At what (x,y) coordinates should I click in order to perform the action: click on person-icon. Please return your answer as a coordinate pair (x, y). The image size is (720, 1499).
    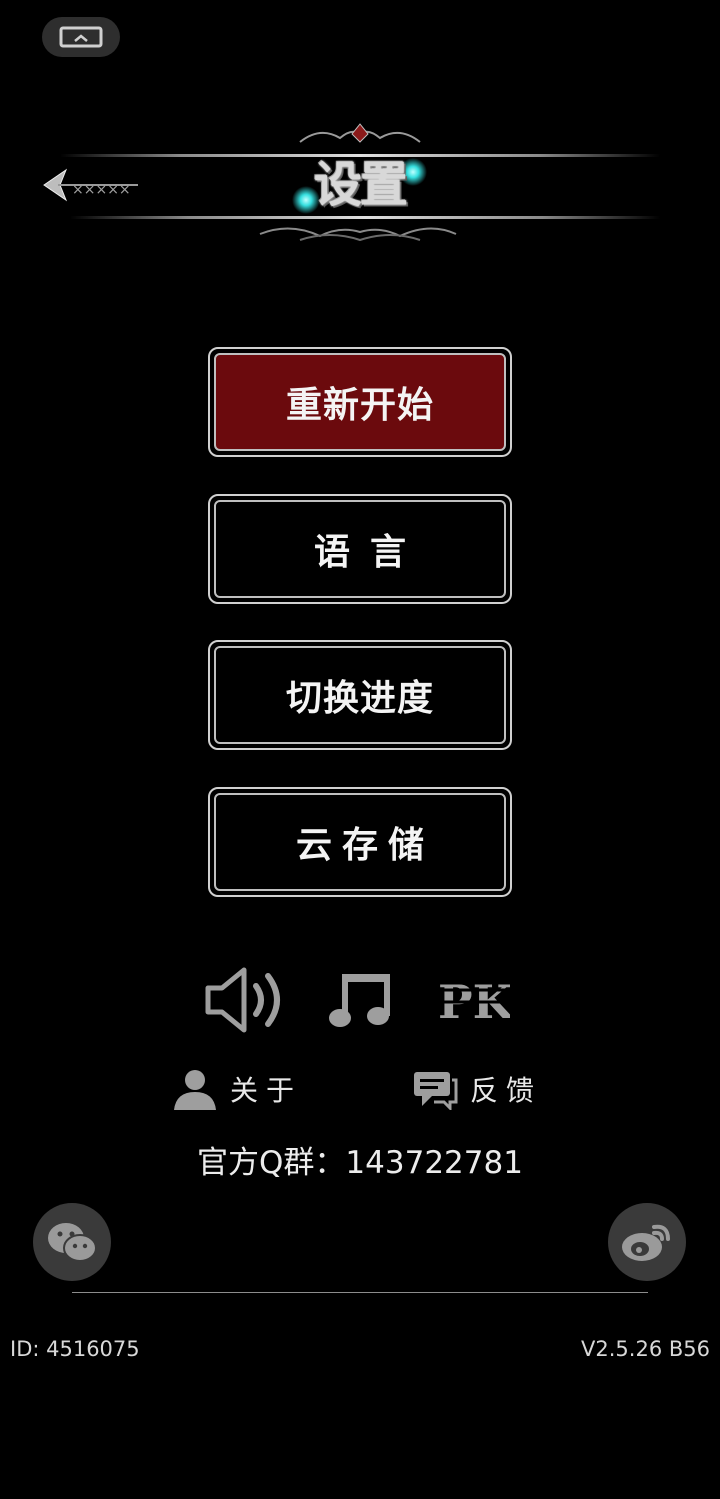
    Looking at the image, I should click on (195, 1090).